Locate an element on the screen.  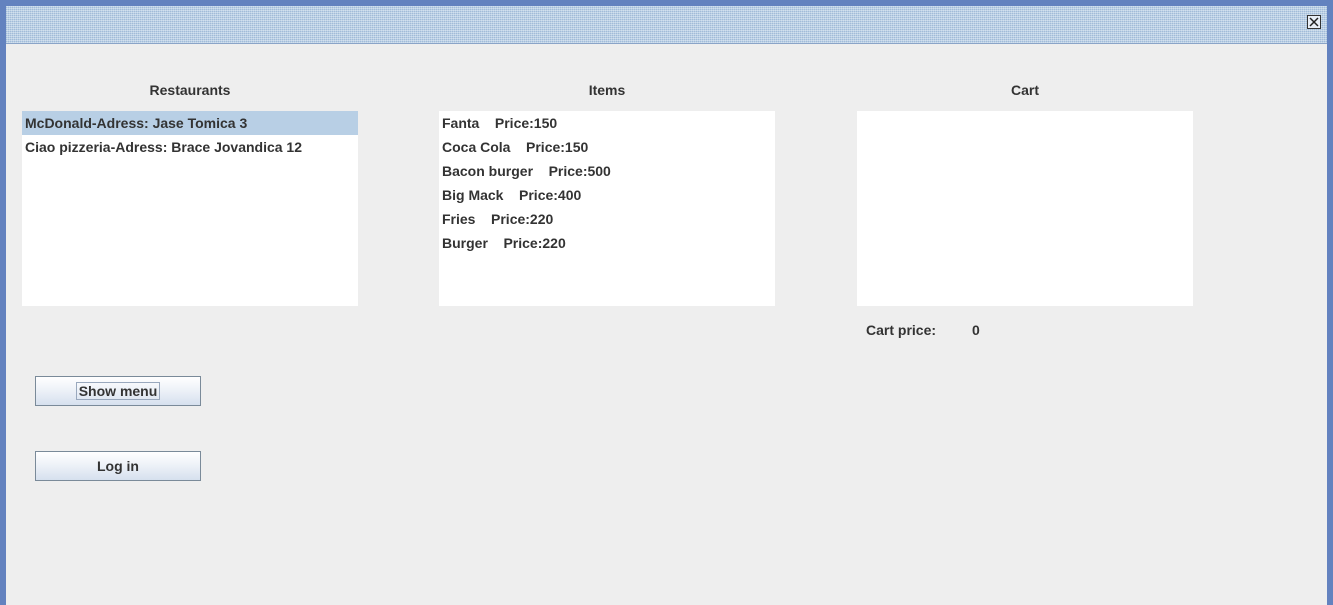
items-label: Items is located at coordinates (607, 90).